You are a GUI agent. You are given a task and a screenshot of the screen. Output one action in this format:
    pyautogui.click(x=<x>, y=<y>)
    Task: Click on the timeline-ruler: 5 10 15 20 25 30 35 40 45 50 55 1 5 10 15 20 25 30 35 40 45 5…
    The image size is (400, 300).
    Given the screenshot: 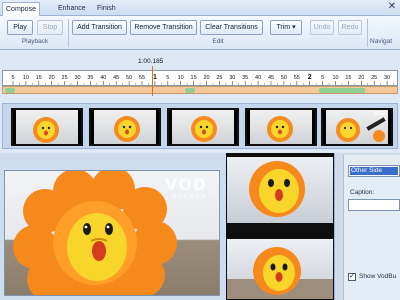 What is the action you would take?
    pyautogui.click(x=200, y=78)
    